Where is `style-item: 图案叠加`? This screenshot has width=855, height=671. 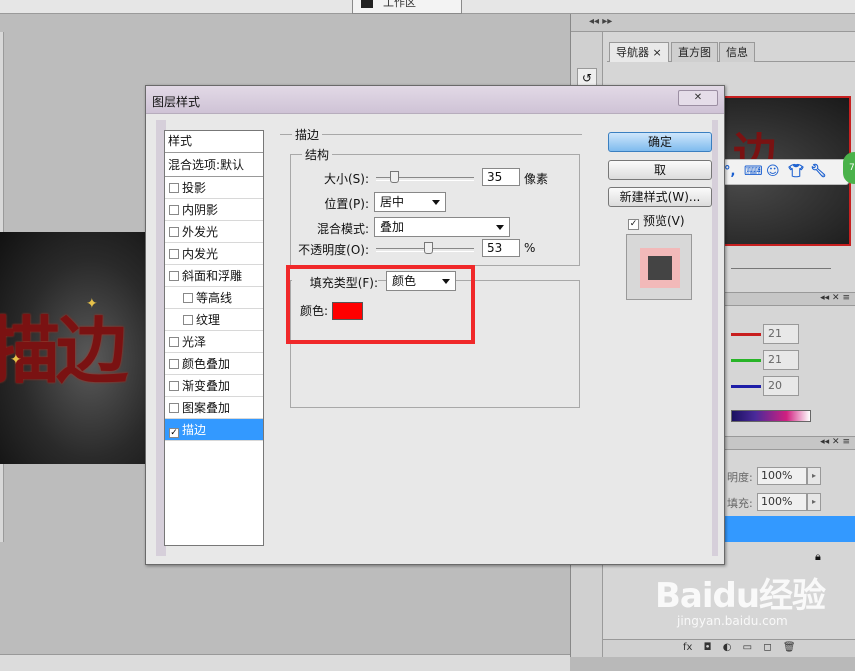
style-item: 图案叠加 is located at coordinates (214, 408).